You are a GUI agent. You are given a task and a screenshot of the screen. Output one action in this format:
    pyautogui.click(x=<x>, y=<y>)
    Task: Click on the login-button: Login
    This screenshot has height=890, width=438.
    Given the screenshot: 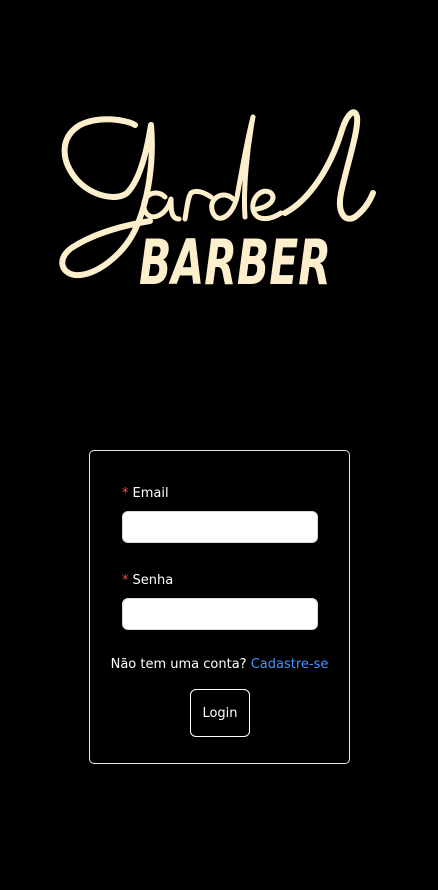 What is the action you would take?
    pyautogui.click(x=220, y=713)
    